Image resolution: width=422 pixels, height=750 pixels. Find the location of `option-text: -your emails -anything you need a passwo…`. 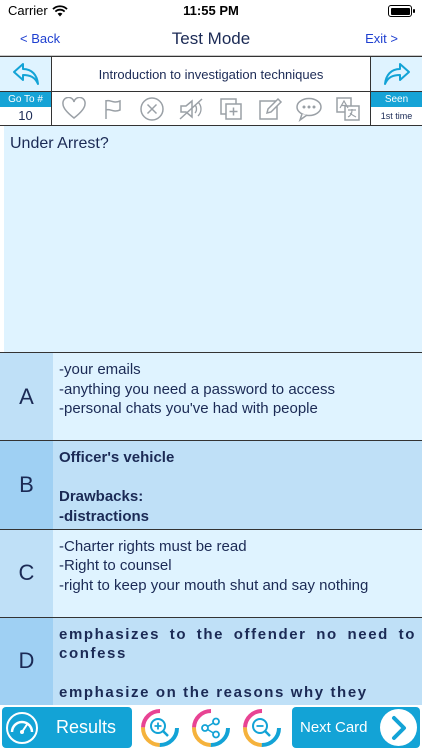

option-text: -your emails -anything you need a passwo… is located at coordinates (237, 397).